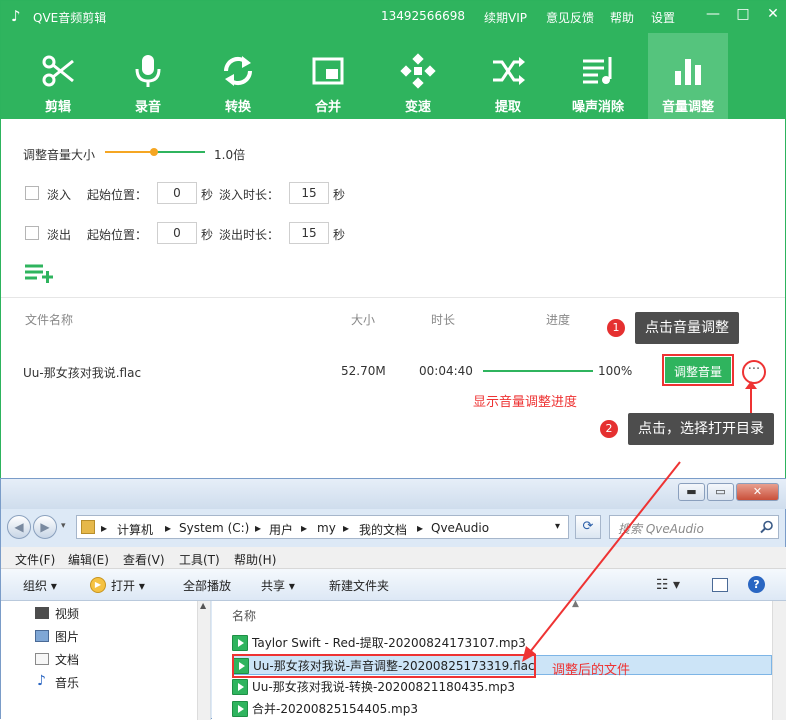 The height and width of the screenshot is (720, 786). I want to click on cmd-new-folder: 新建文件夹, so click(359, 585).